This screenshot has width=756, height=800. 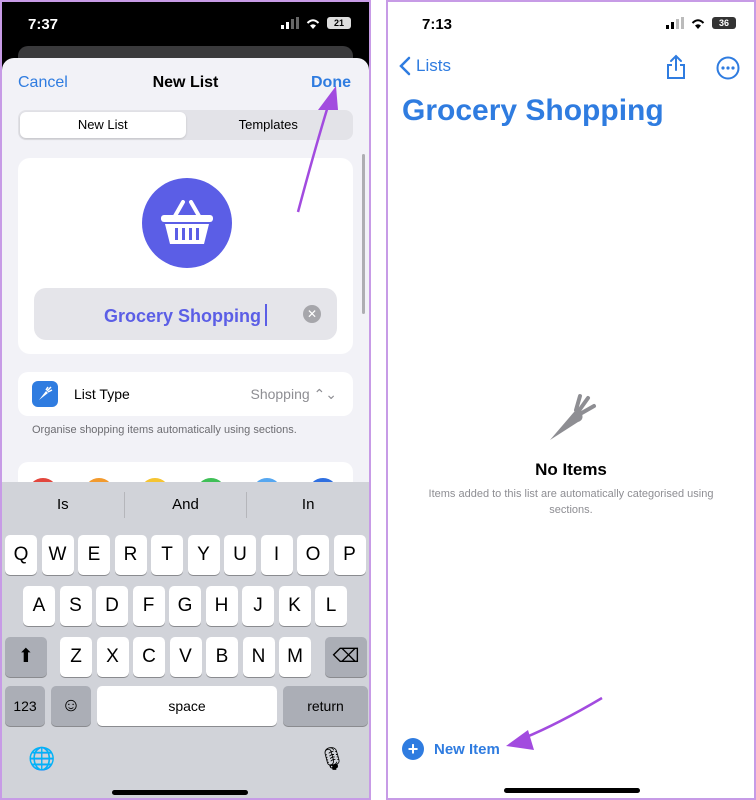 What do you see at coordinates (332, 759) in the screenshot?
I see `microphone-icon: 🎙` at bounding box center [332, 759].